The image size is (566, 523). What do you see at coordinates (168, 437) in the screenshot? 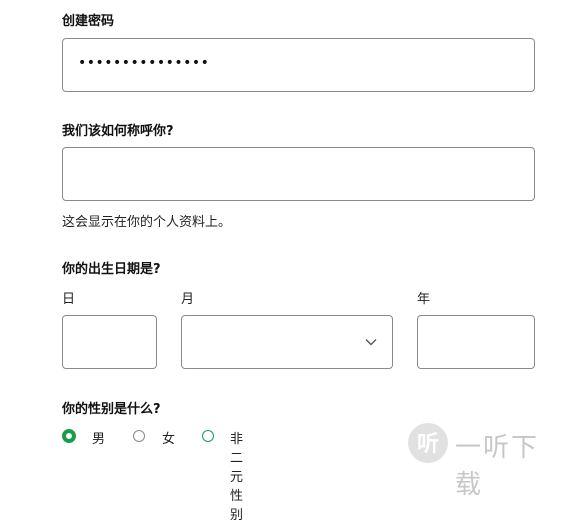
I see `gender-label-female: 女` at bounding box center [168, 437].